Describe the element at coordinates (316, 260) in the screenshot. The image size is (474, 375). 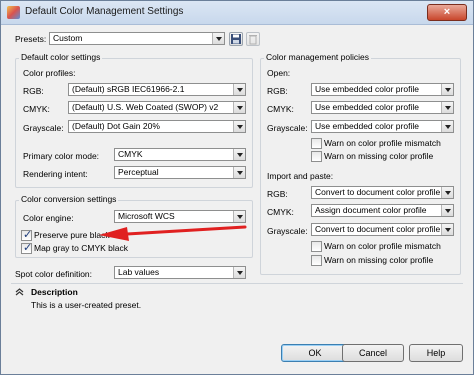
I see `import-warn-missing-checkbox` at that location.